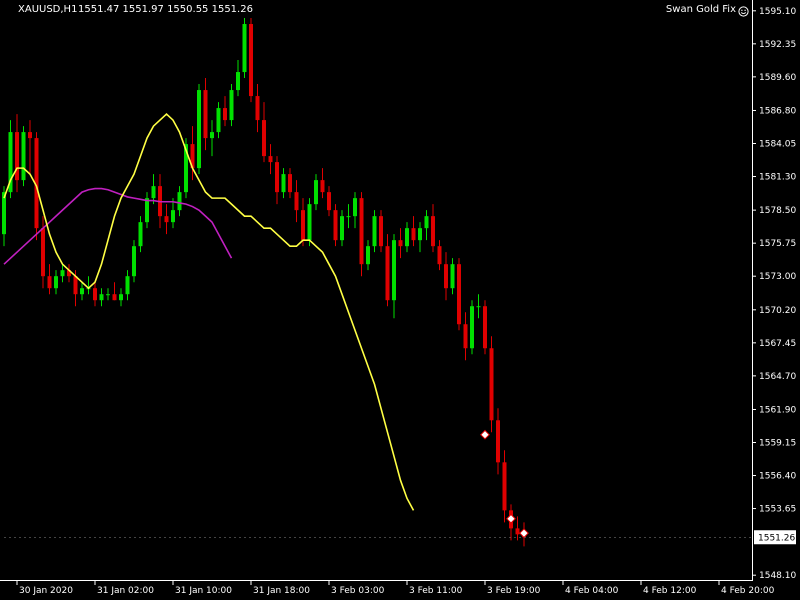  I want to click on price-tick-label: 1559.15, so click(777, 444).